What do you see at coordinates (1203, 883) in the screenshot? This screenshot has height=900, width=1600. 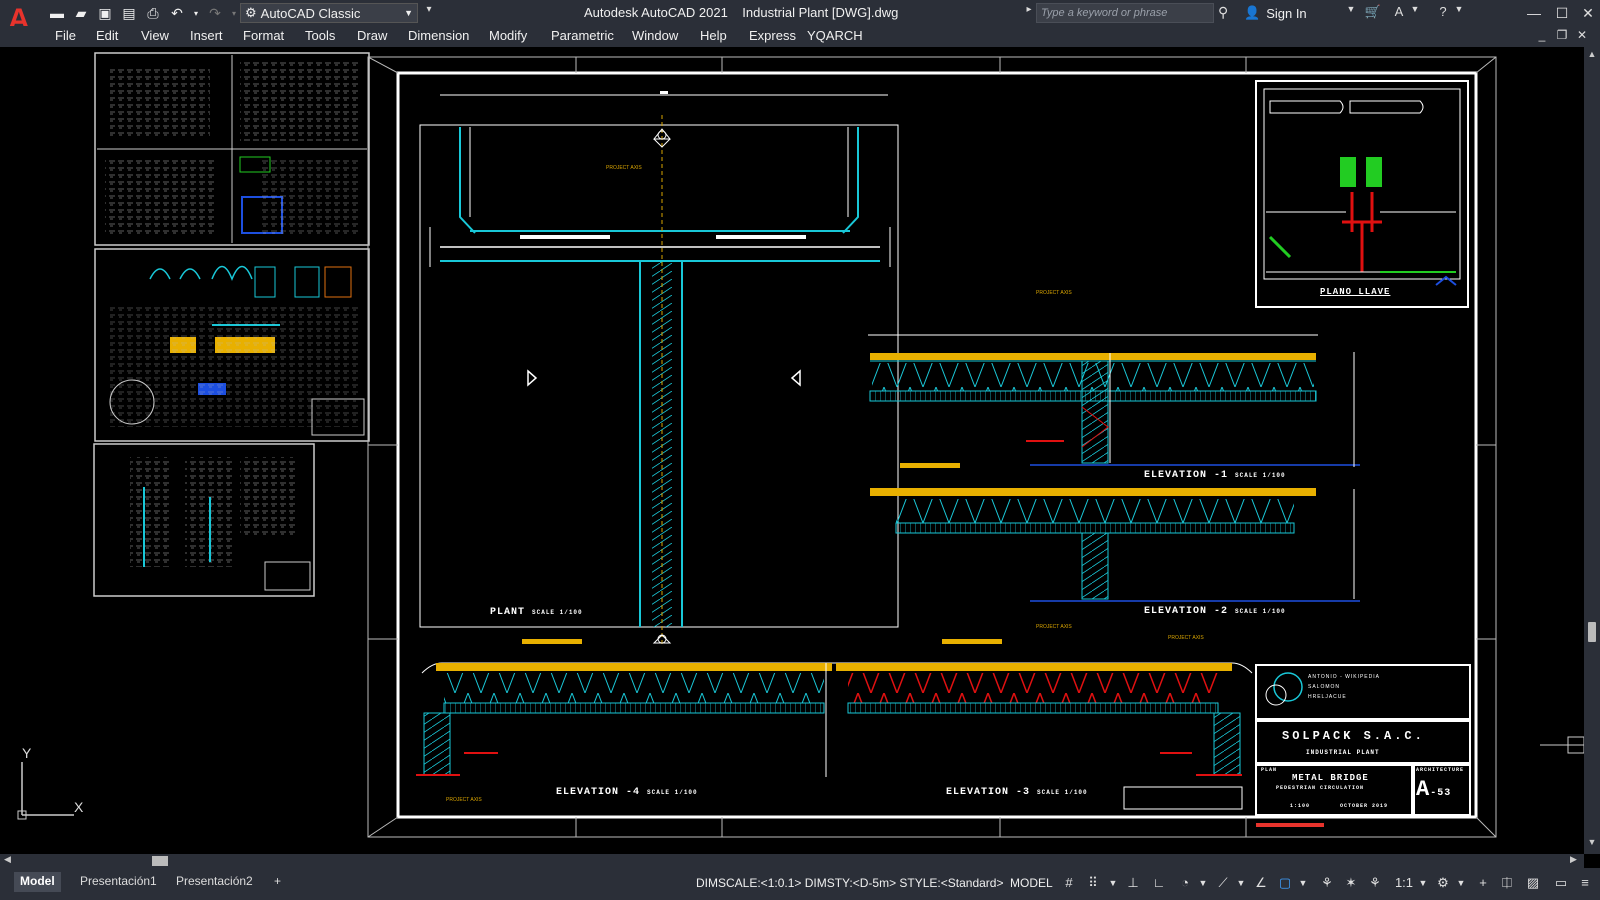 I see `polar-dropdown-icon: ▼` at bounding box center [1203, 883].